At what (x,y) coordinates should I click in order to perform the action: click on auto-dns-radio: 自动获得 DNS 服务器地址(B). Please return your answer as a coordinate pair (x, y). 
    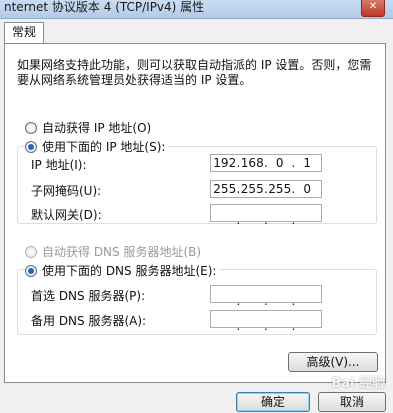
    Looking at the image, I should click on (113, 251).